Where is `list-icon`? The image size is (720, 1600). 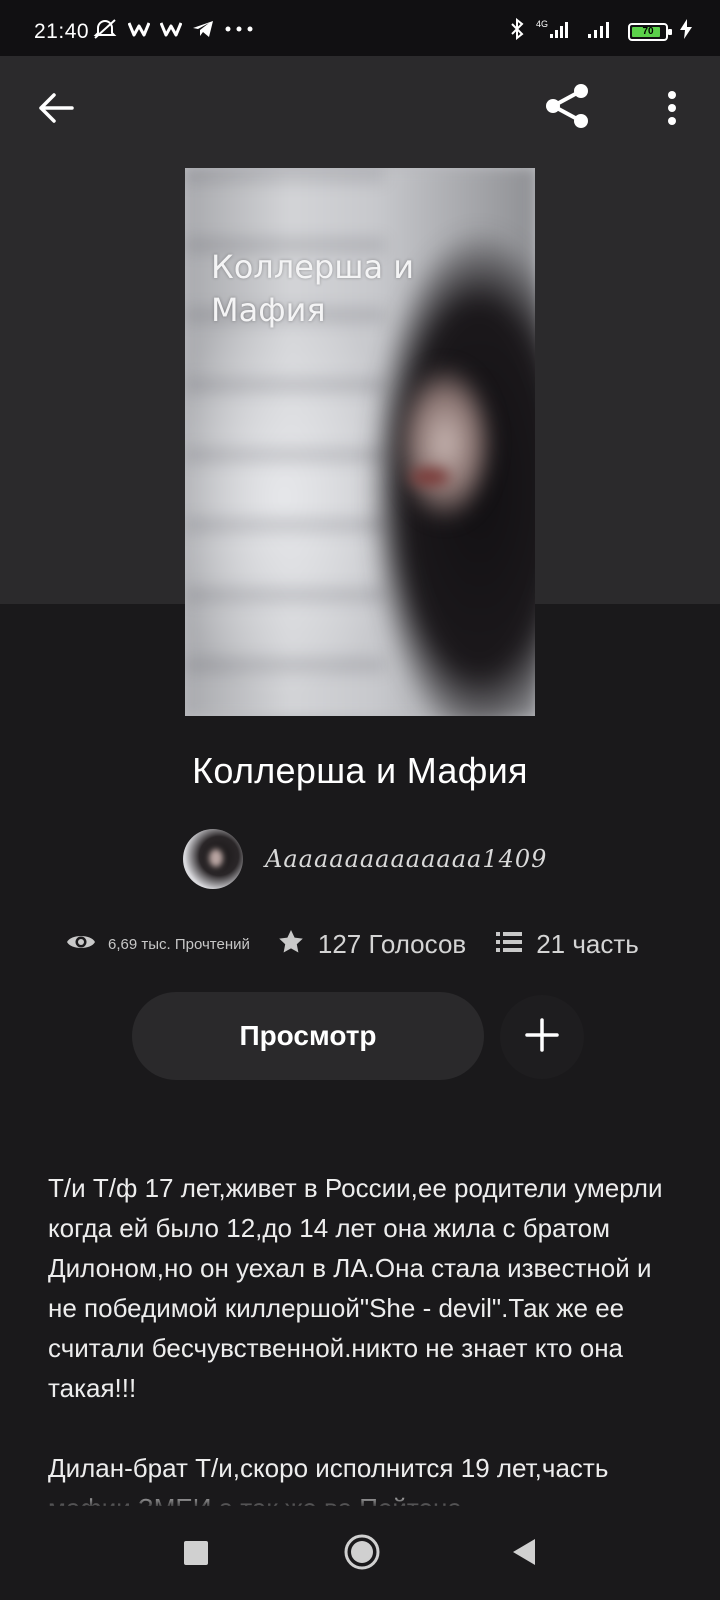
list-icon is located at coordinates (509, 944).